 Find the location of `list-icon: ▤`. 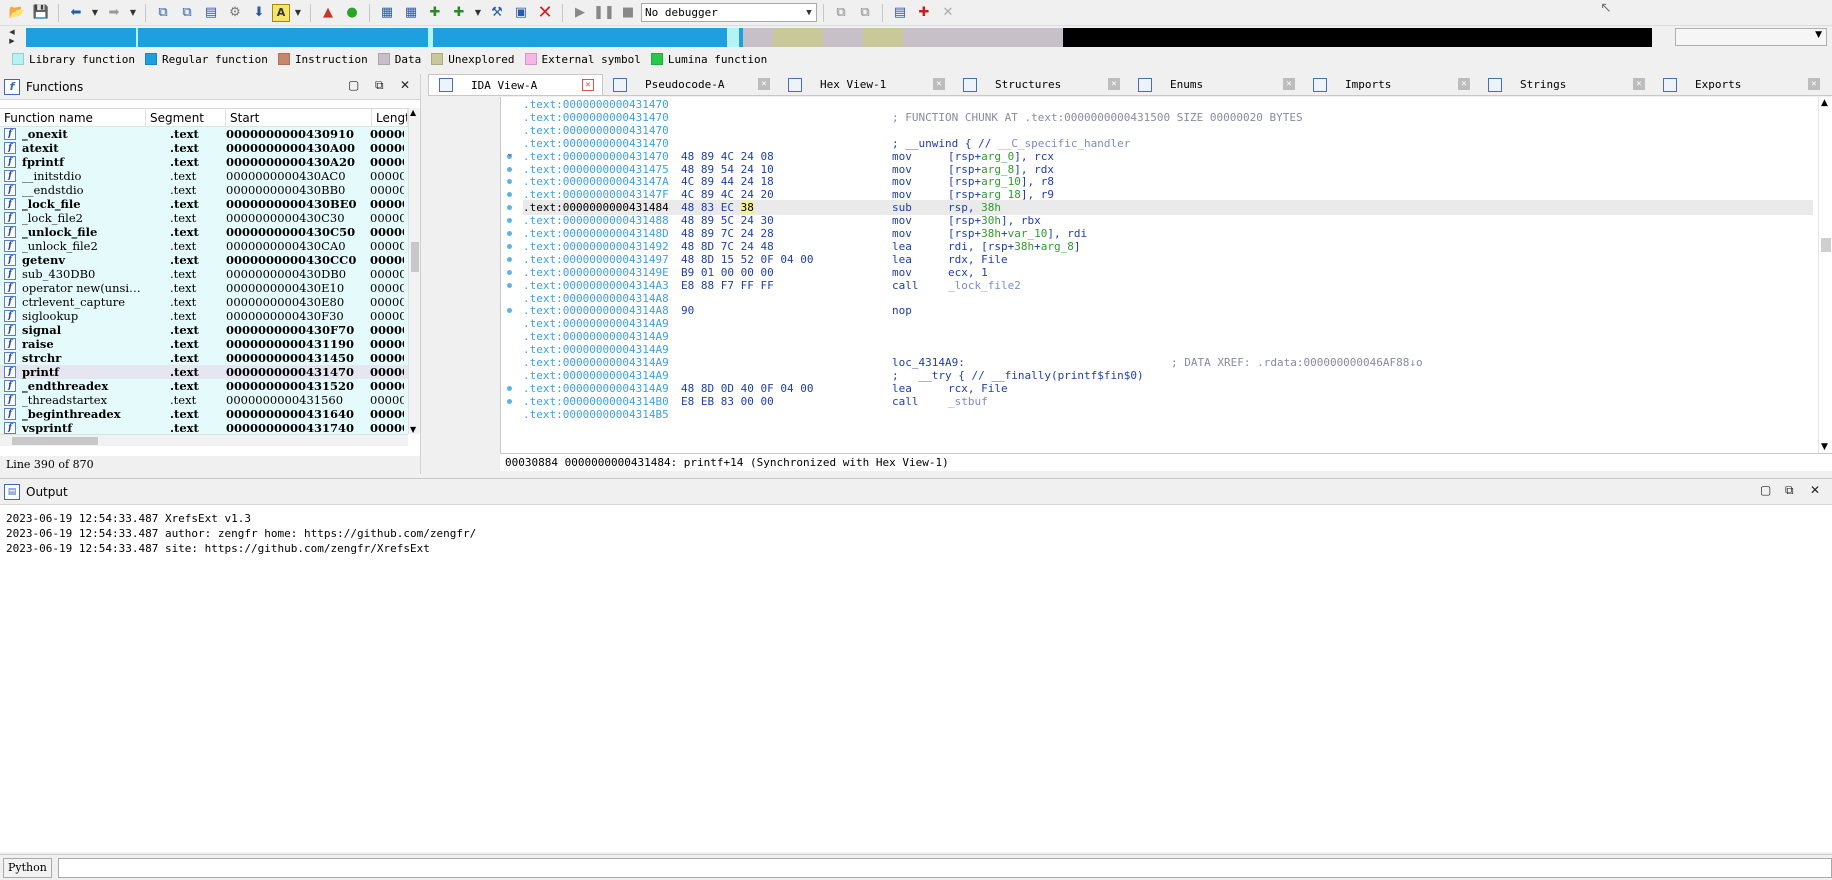

list-icon: ▤ is located at coordinates (211, 13).